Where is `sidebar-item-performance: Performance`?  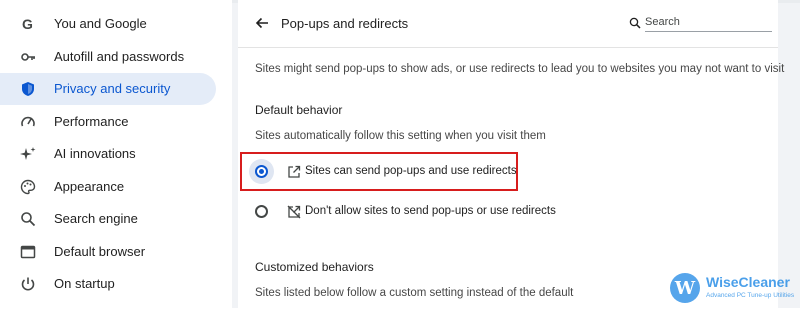 sidebar-item-performance: Performance is located at coordinates (108, 122).